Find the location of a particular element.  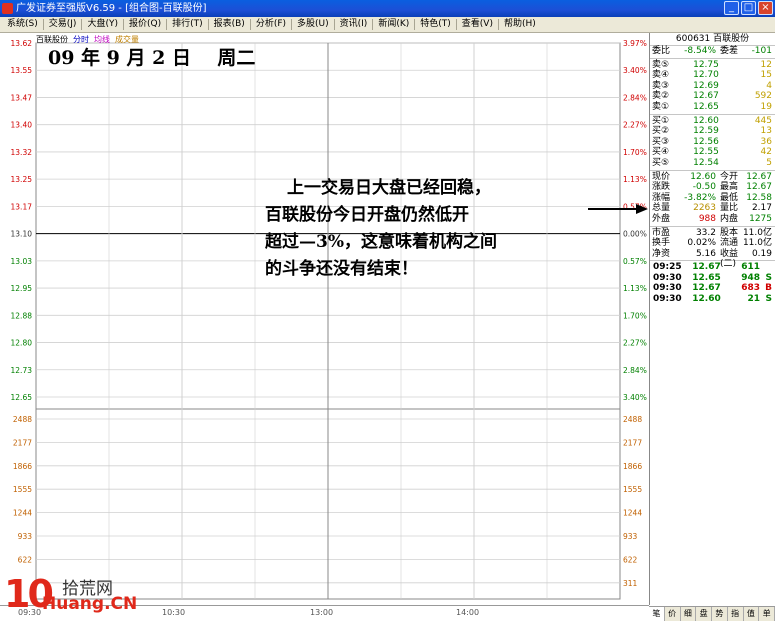

maximize-button: □ is located at coordinates (748, 8).